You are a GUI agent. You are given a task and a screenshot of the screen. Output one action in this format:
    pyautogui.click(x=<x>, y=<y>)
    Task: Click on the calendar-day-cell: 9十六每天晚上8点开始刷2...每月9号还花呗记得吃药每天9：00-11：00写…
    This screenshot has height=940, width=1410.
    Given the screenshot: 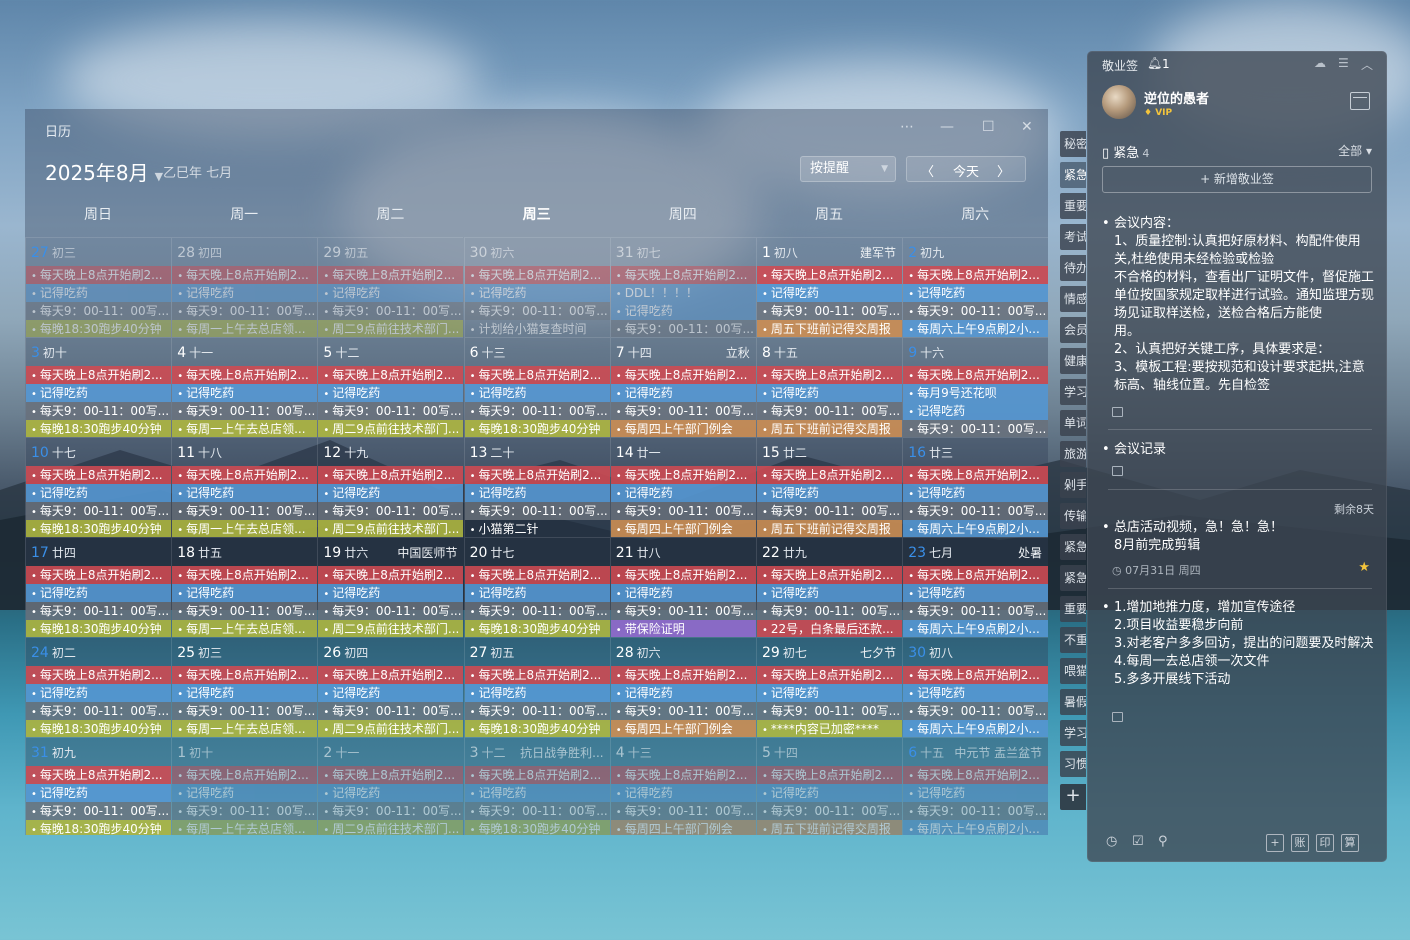 What is the action you would take?
    pyautogui.click(x=975, y=387)
    